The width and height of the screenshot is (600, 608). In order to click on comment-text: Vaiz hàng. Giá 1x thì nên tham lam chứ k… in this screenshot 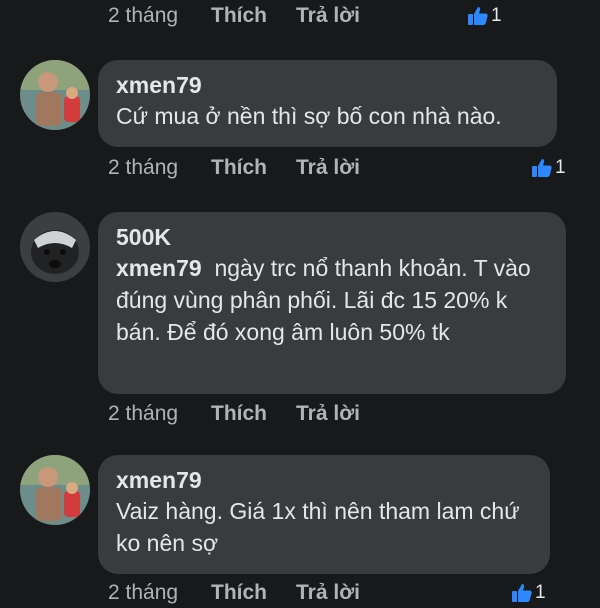, I will do `click(318, 527)`.